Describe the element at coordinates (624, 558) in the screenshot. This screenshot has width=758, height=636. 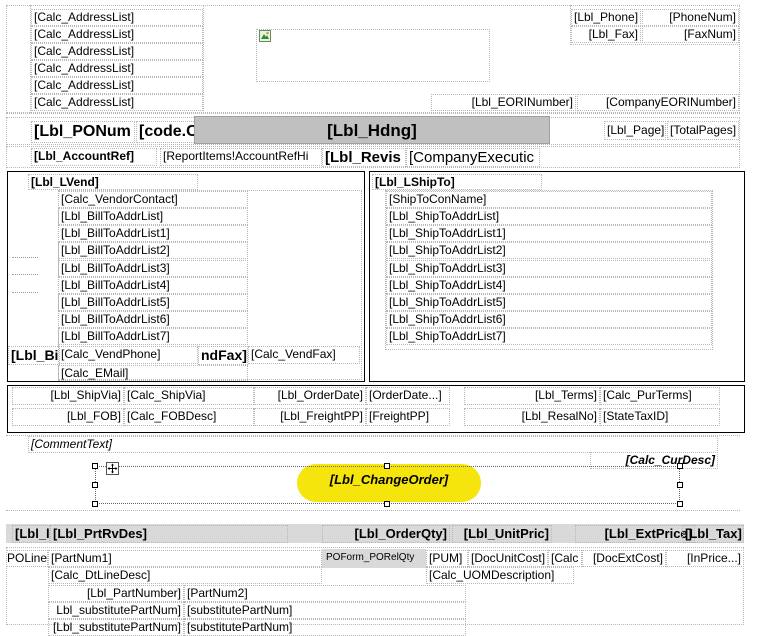
I see `doc-ext-cost-field: [DocExtCost]` at that location.